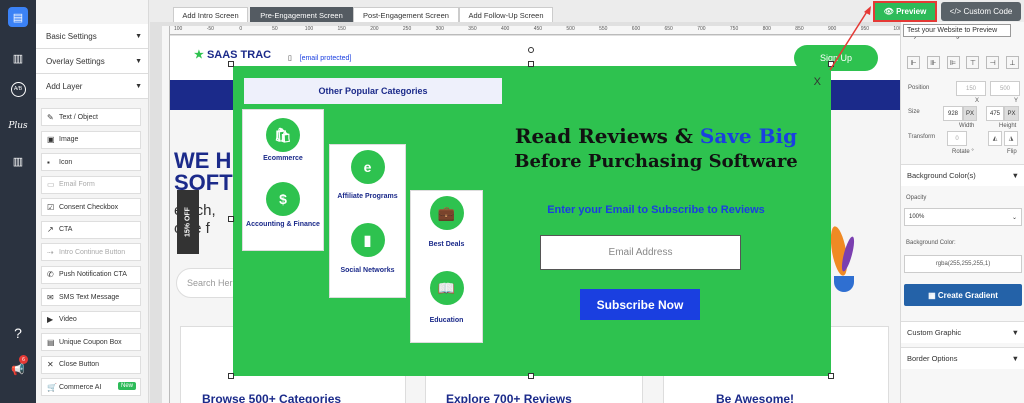  What do you see at coordinates (640, 252) in the screenshot?
I see `email-input: Email Address` at bounding box center [640, 252].